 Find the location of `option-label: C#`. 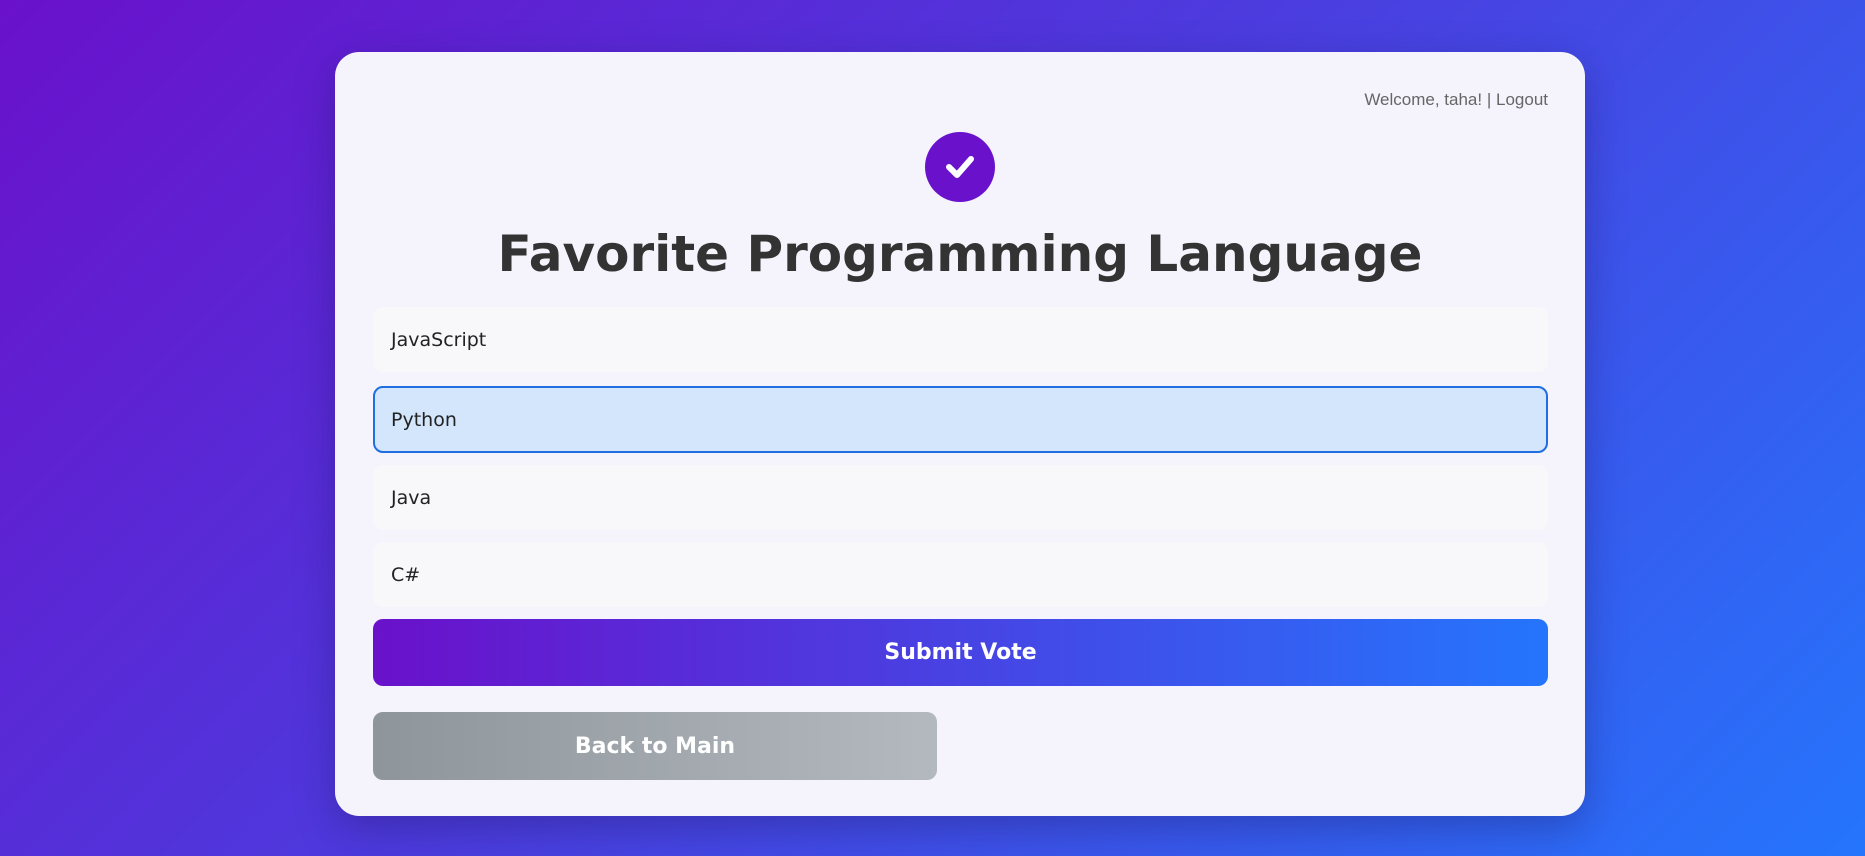

option-label: C# is located at coordinates (406, 574).